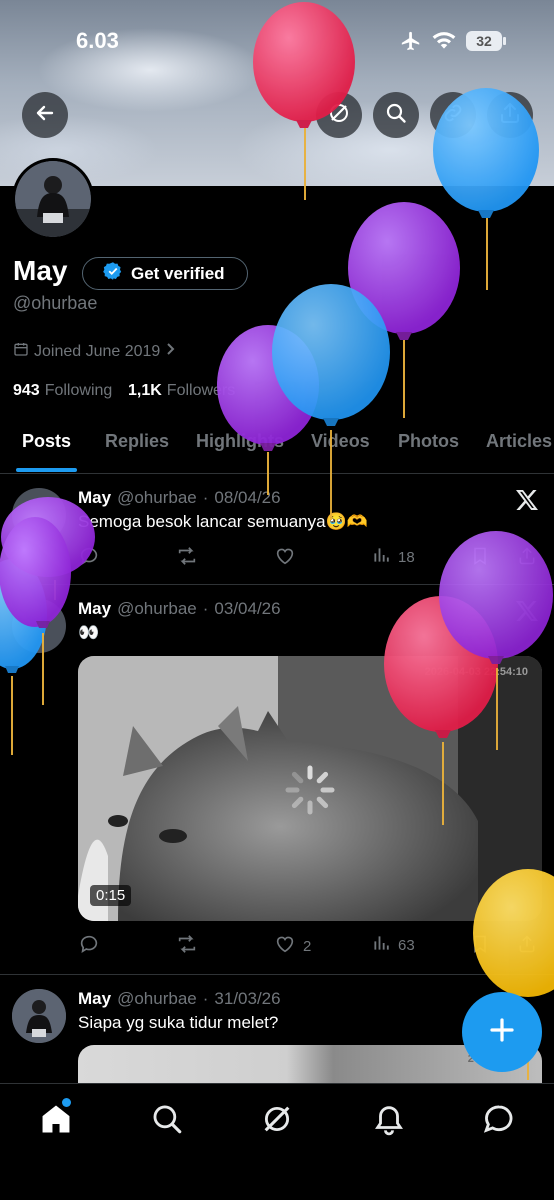  I want to click on compose-button, so click(502, 1032).